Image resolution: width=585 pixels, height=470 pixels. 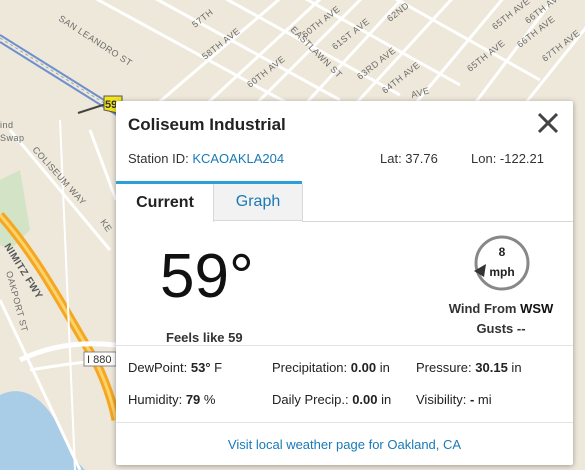 I want to click on pressure-value: 30.15, so click(x=491, y=367).